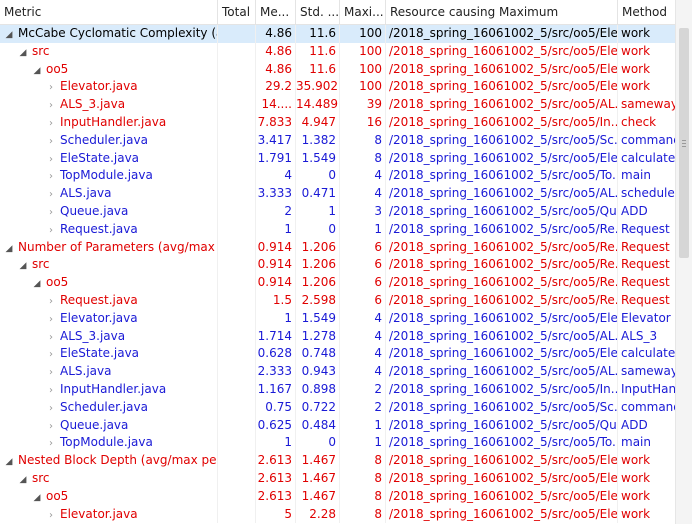  I want to click on cell-maximum: 8, so click(363, 478).